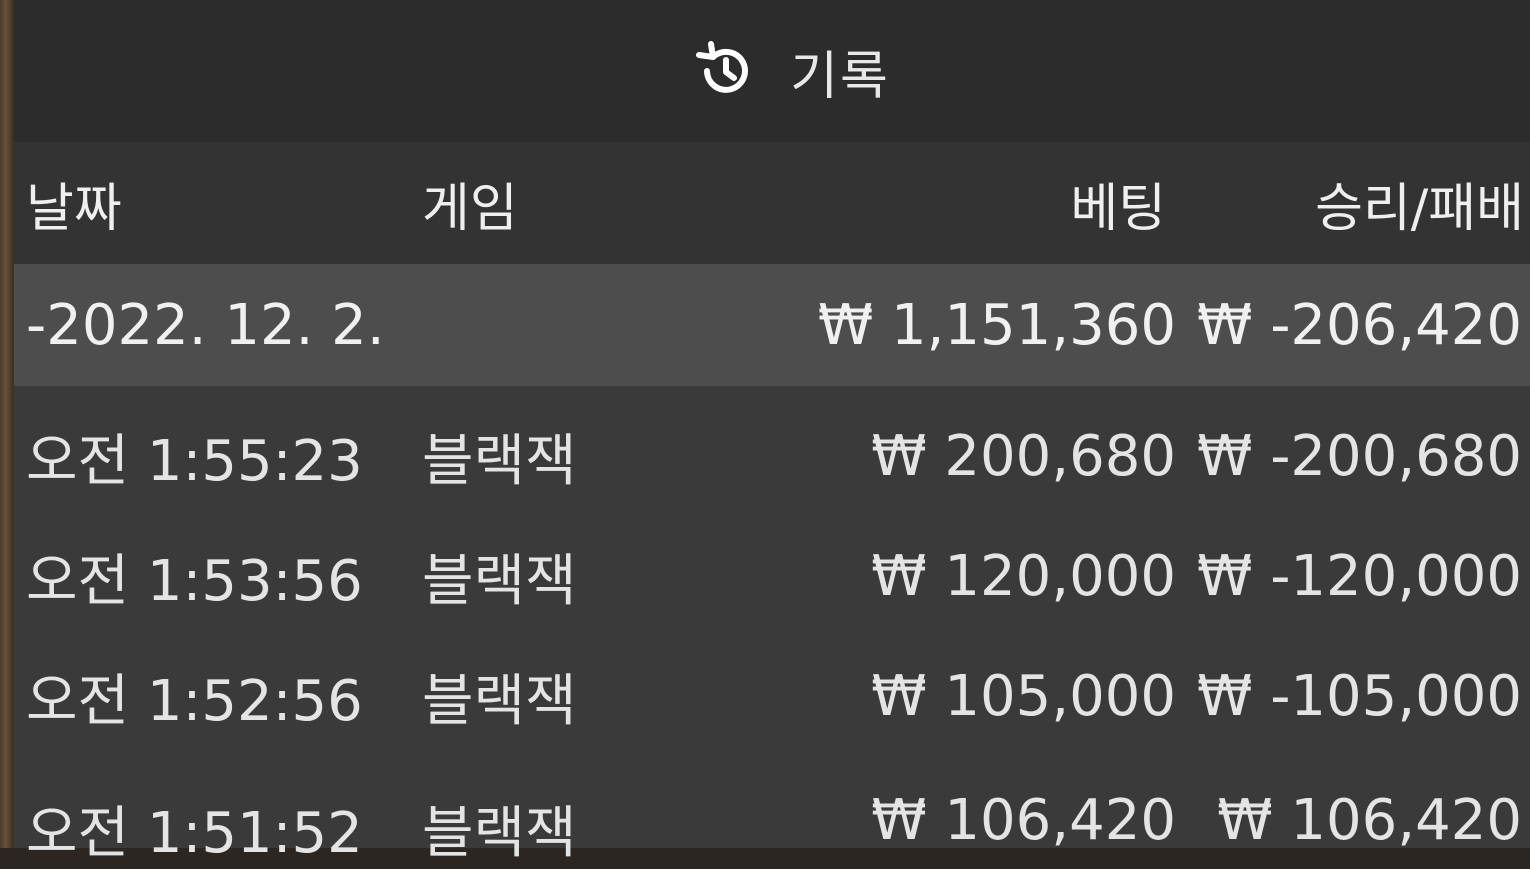 The image size is (1530, 869). I want to click on row-result: ₩ -120,000, so click(1359, 576).